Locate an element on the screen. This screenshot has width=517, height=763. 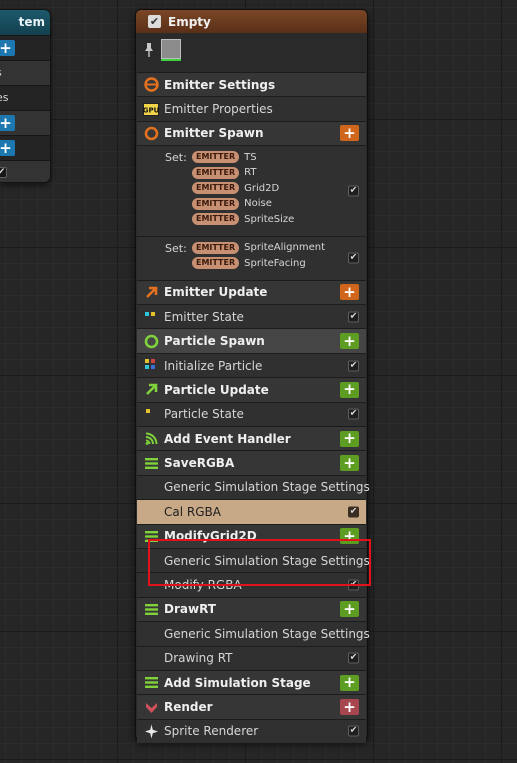
stack-group-header: SaveRGBA + is located at coordinates (251, 462).